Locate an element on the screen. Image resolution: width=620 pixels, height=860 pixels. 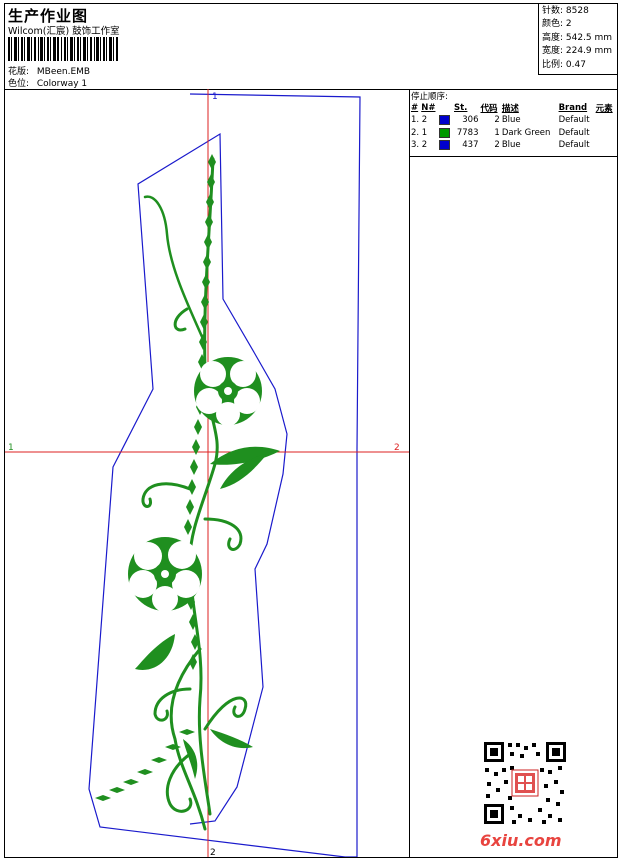
right-curl is located at coordinates (223, 534).